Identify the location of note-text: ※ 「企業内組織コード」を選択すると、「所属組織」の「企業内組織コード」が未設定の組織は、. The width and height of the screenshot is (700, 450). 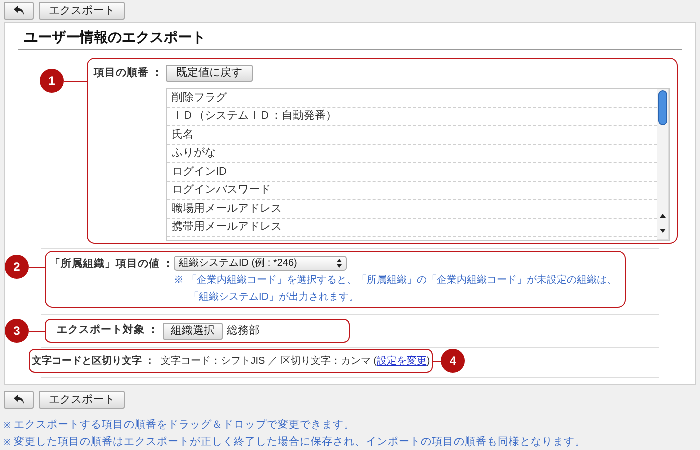
(395, 281).